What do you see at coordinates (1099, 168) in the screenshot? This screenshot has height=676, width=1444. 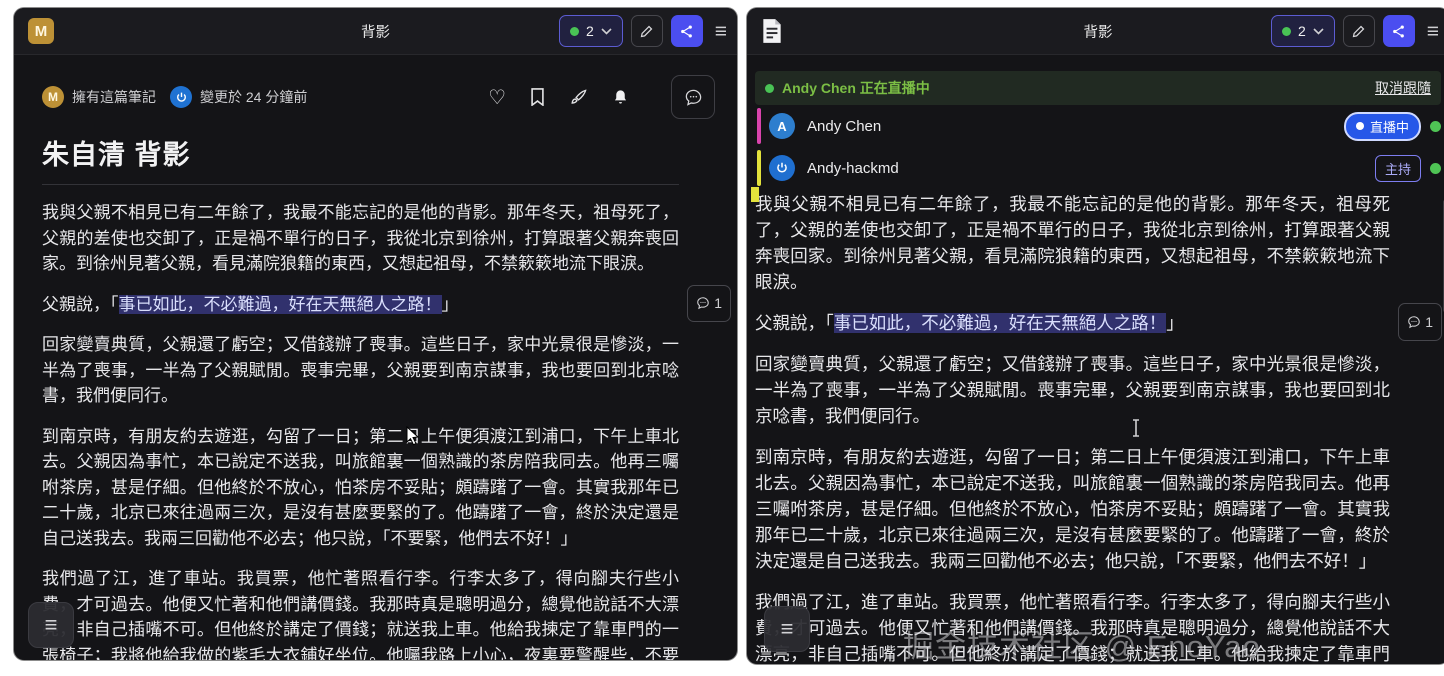 I see `user-row: Andy-hackmd 主持` at bounding box center [1099, 168].